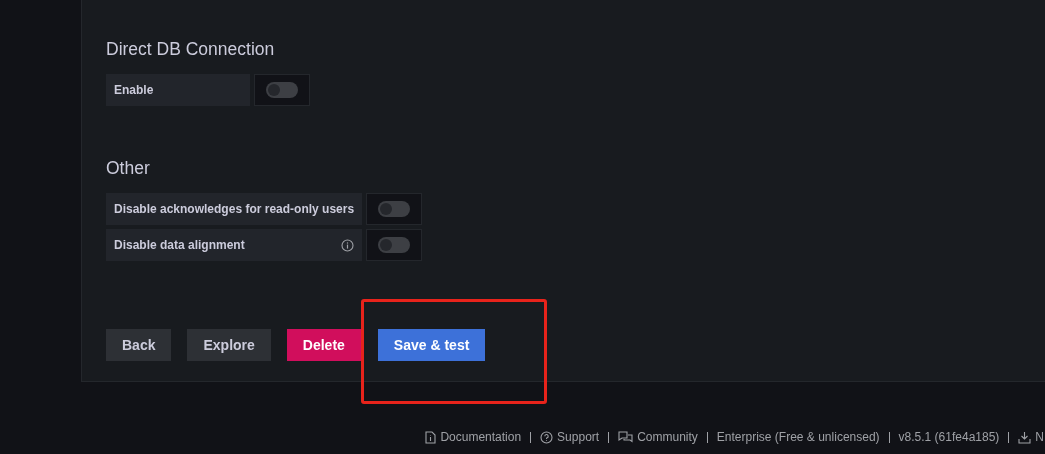  Describe the element at coordinates (191, 49) in the screenshot. I see `section-title: Direct DB Connection` at that location.